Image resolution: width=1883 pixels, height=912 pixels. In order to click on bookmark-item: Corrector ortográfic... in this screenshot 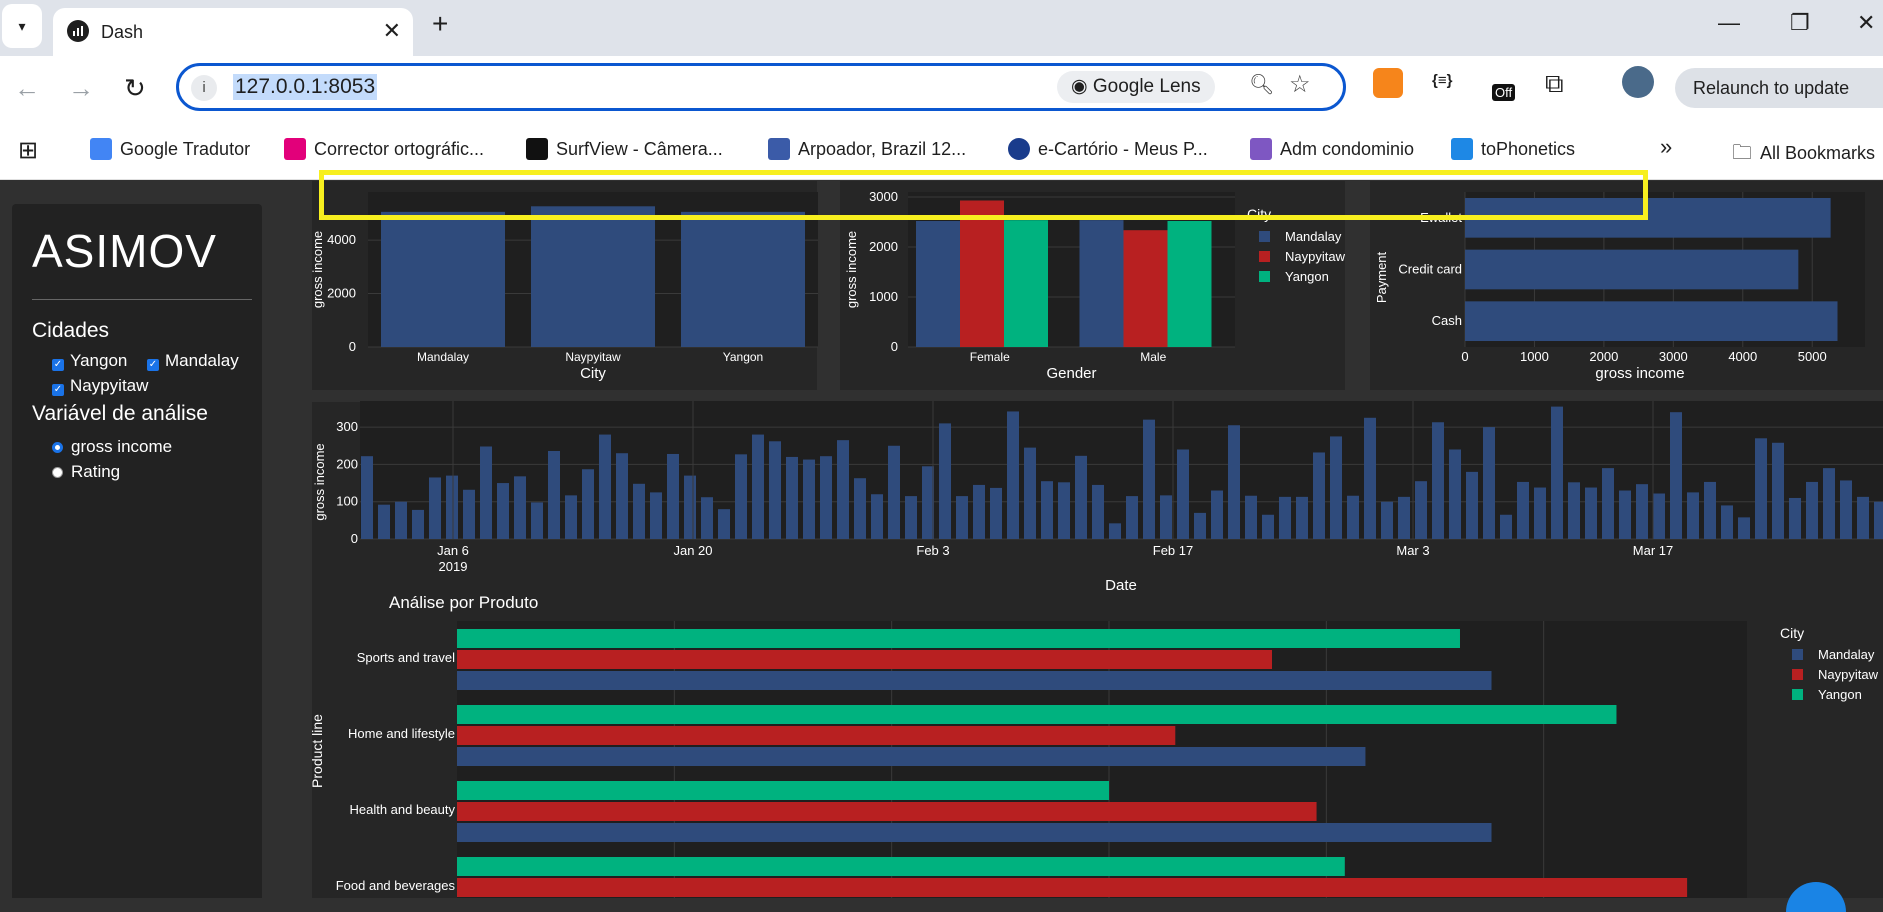, I will do `click(384, 149)`.